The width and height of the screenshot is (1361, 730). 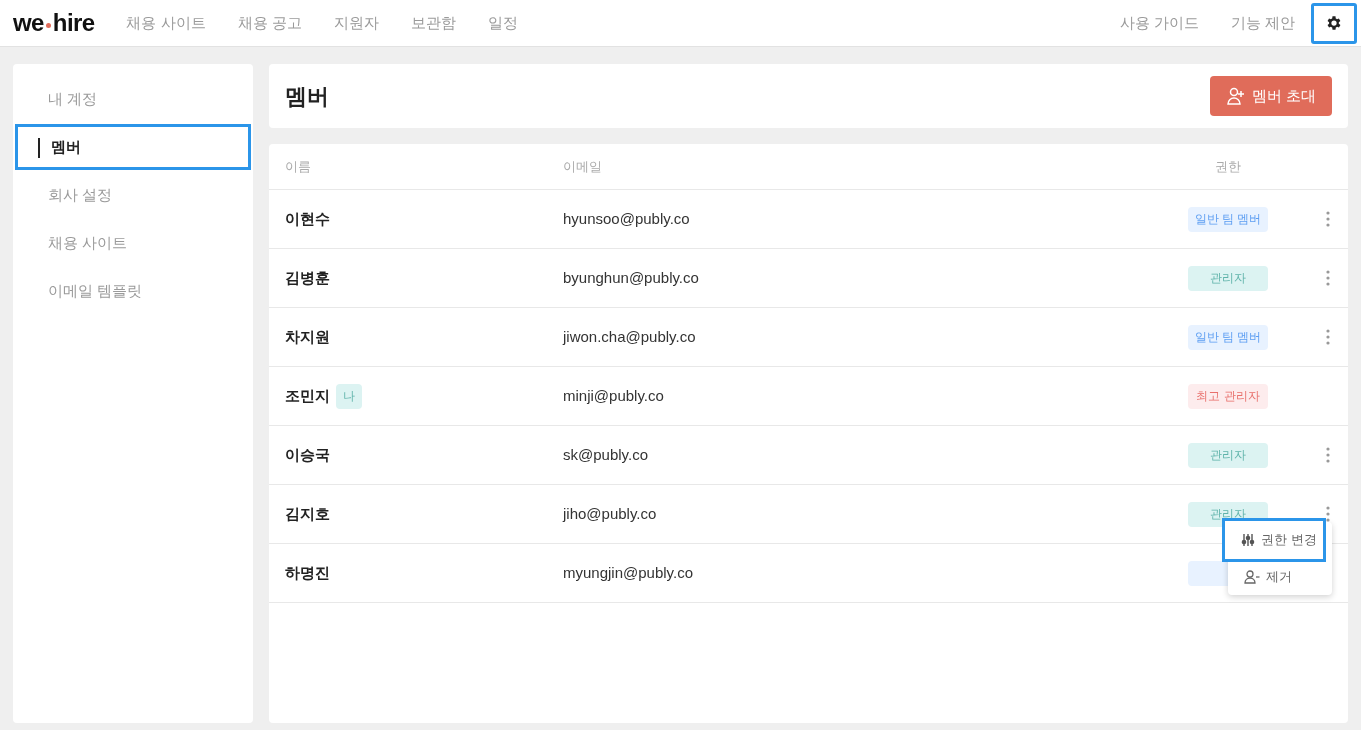 What do you see at coordinates (307, 513) in the screenshot?
I see `member-name: 김지호` at bounding box center [307, 513].